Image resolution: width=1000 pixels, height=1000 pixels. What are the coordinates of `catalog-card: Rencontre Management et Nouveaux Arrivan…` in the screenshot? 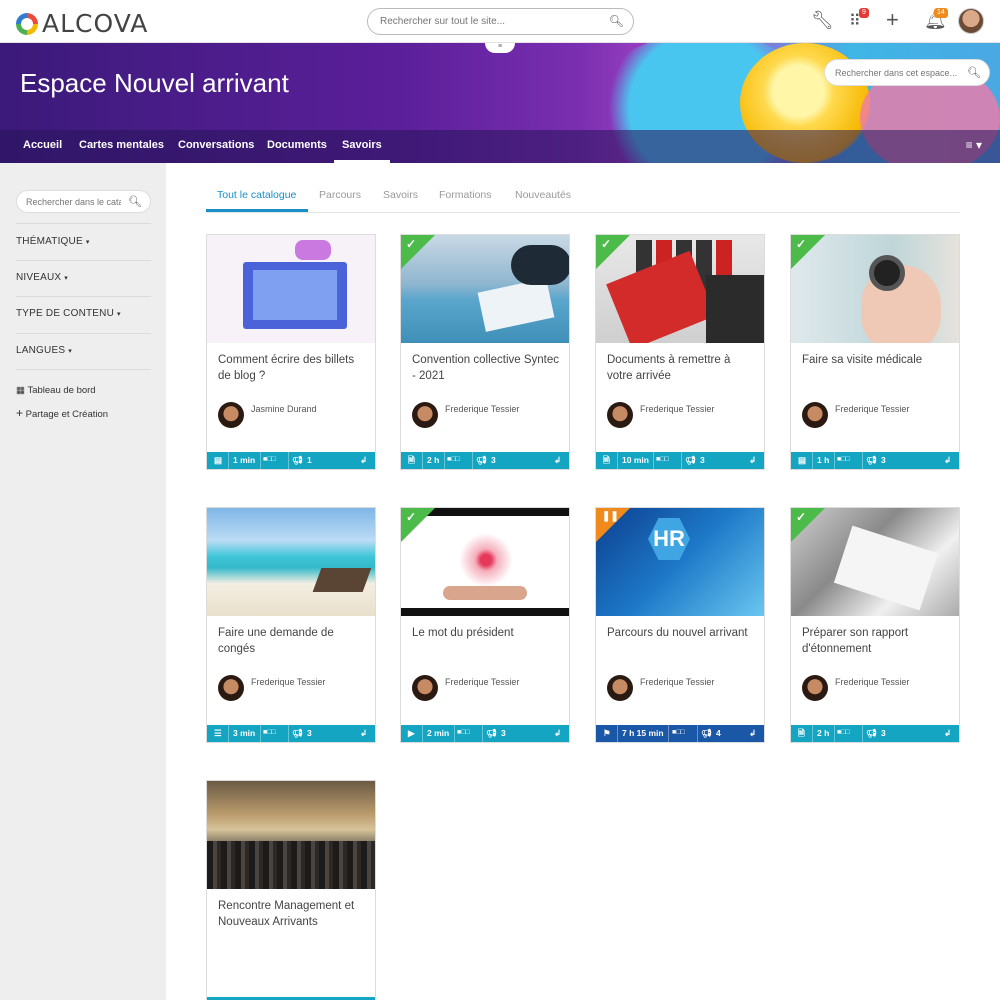 It's located at (291, 890).